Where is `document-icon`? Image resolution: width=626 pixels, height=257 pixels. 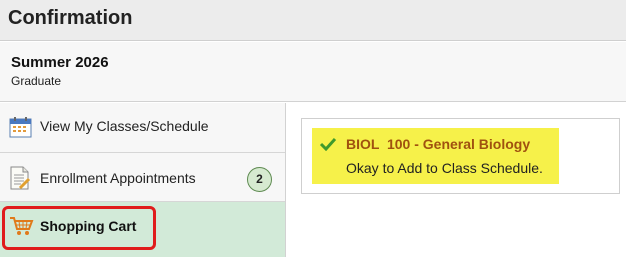 document-icon is located at coordinates (20, 180).